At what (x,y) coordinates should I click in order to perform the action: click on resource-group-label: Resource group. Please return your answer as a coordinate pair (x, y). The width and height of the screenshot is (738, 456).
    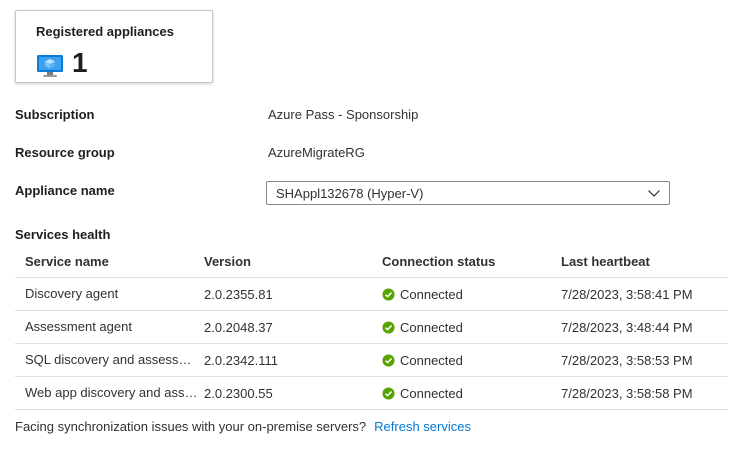
    Looking at the image, I should click on (65, 152).